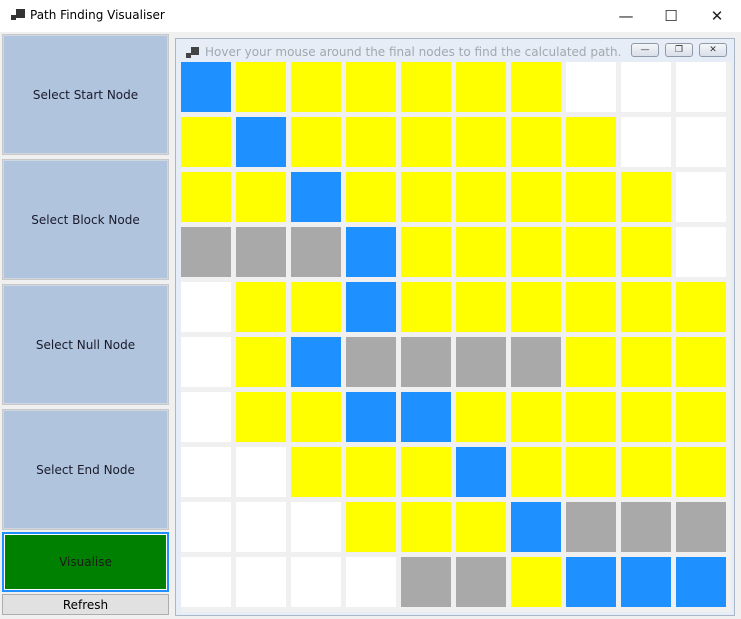  Describe the element at coordinates (85, 94) in the screenshot. I see `select-start-node-button: Select Start Node` at that location.